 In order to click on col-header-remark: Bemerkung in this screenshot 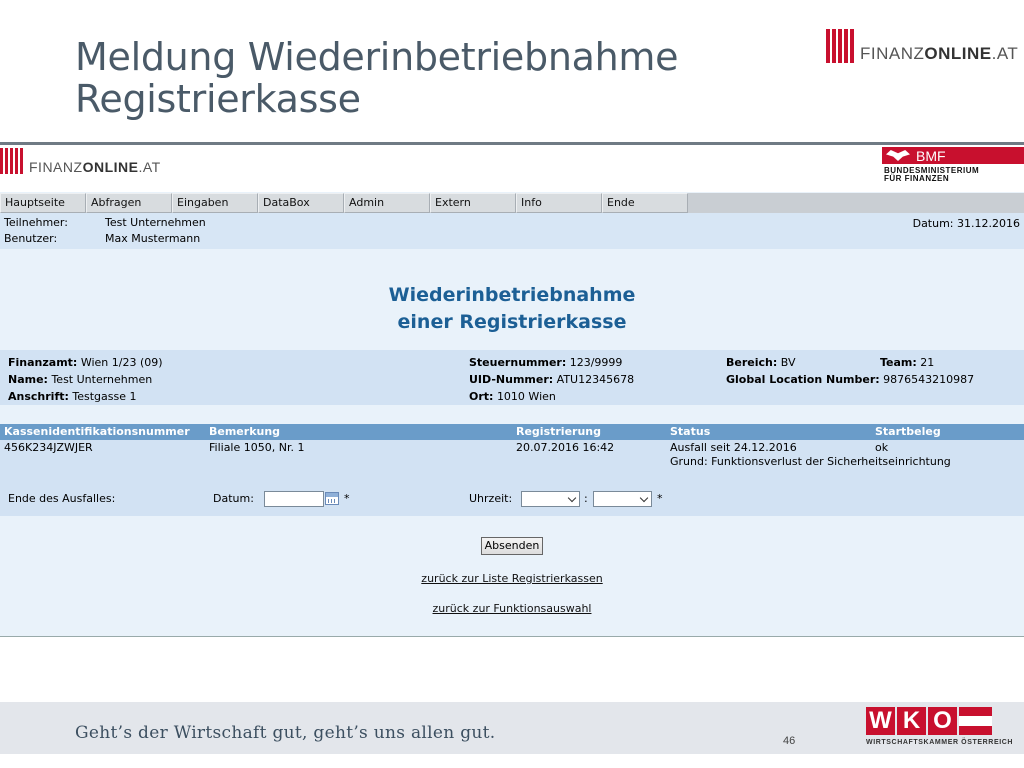, I will do `click(245, 431)`.